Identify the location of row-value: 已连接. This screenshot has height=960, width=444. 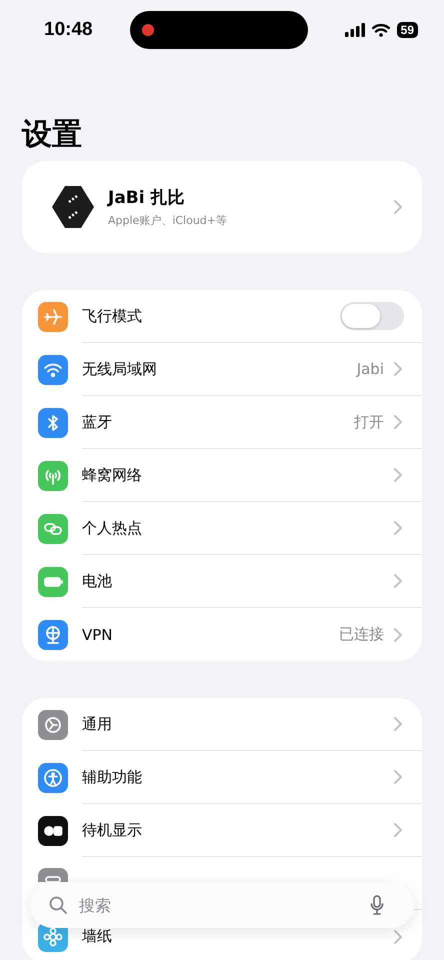
(361, 634).